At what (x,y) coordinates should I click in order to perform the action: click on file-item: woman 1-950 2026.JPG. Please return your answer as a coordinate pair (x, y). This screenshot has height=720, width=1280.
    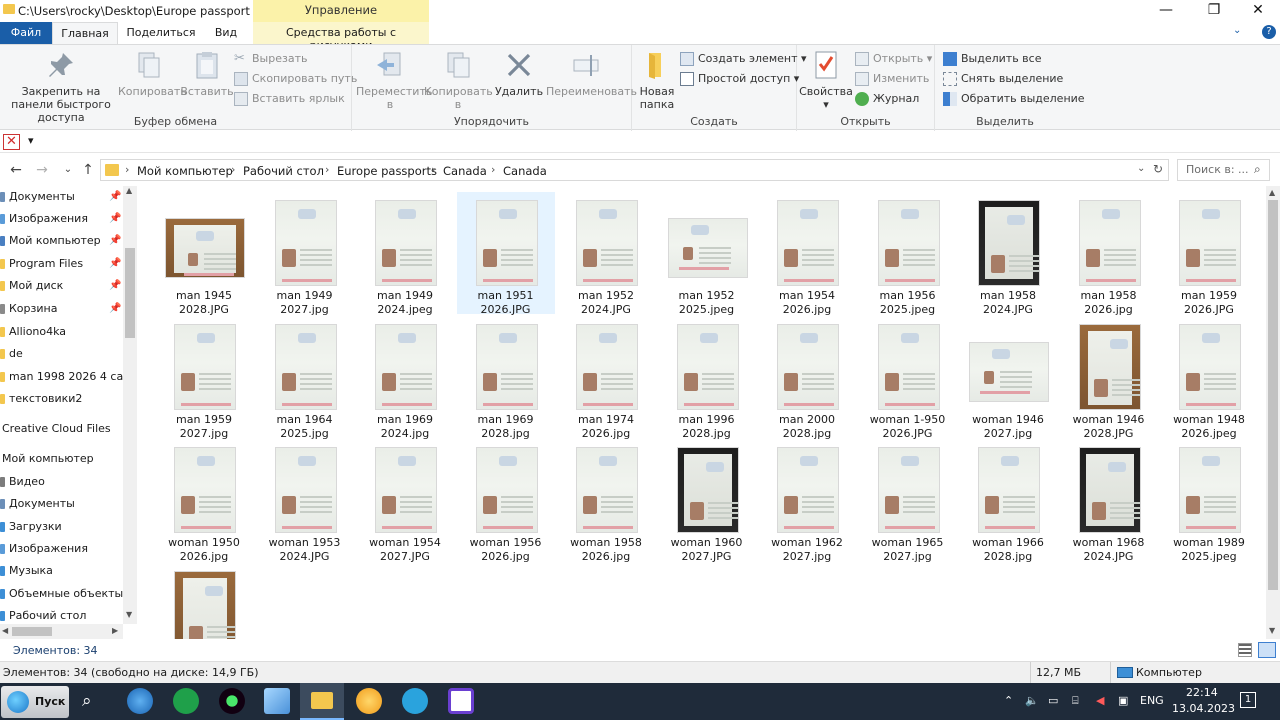
    Looking at the image, I should click on (908, 378).